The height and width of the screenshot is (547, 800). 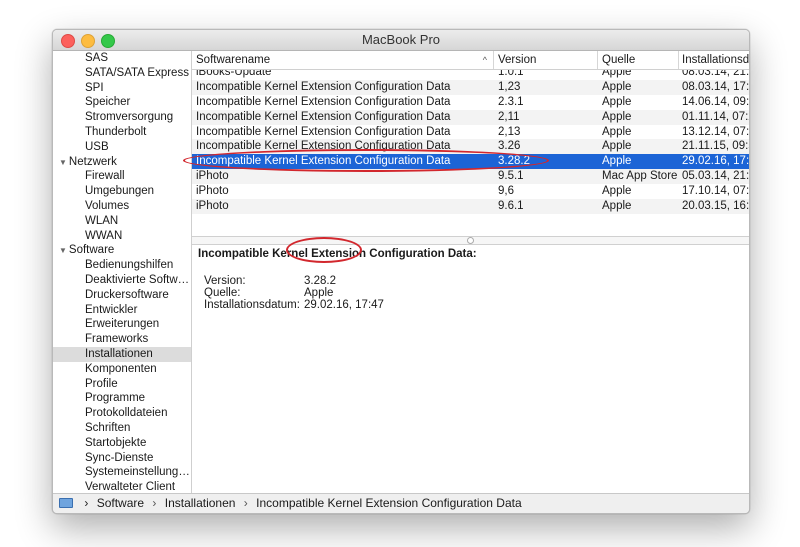 I want to click on sidebar-item-protokolldateien: Protokolldateien, so click(x=122, y=413).